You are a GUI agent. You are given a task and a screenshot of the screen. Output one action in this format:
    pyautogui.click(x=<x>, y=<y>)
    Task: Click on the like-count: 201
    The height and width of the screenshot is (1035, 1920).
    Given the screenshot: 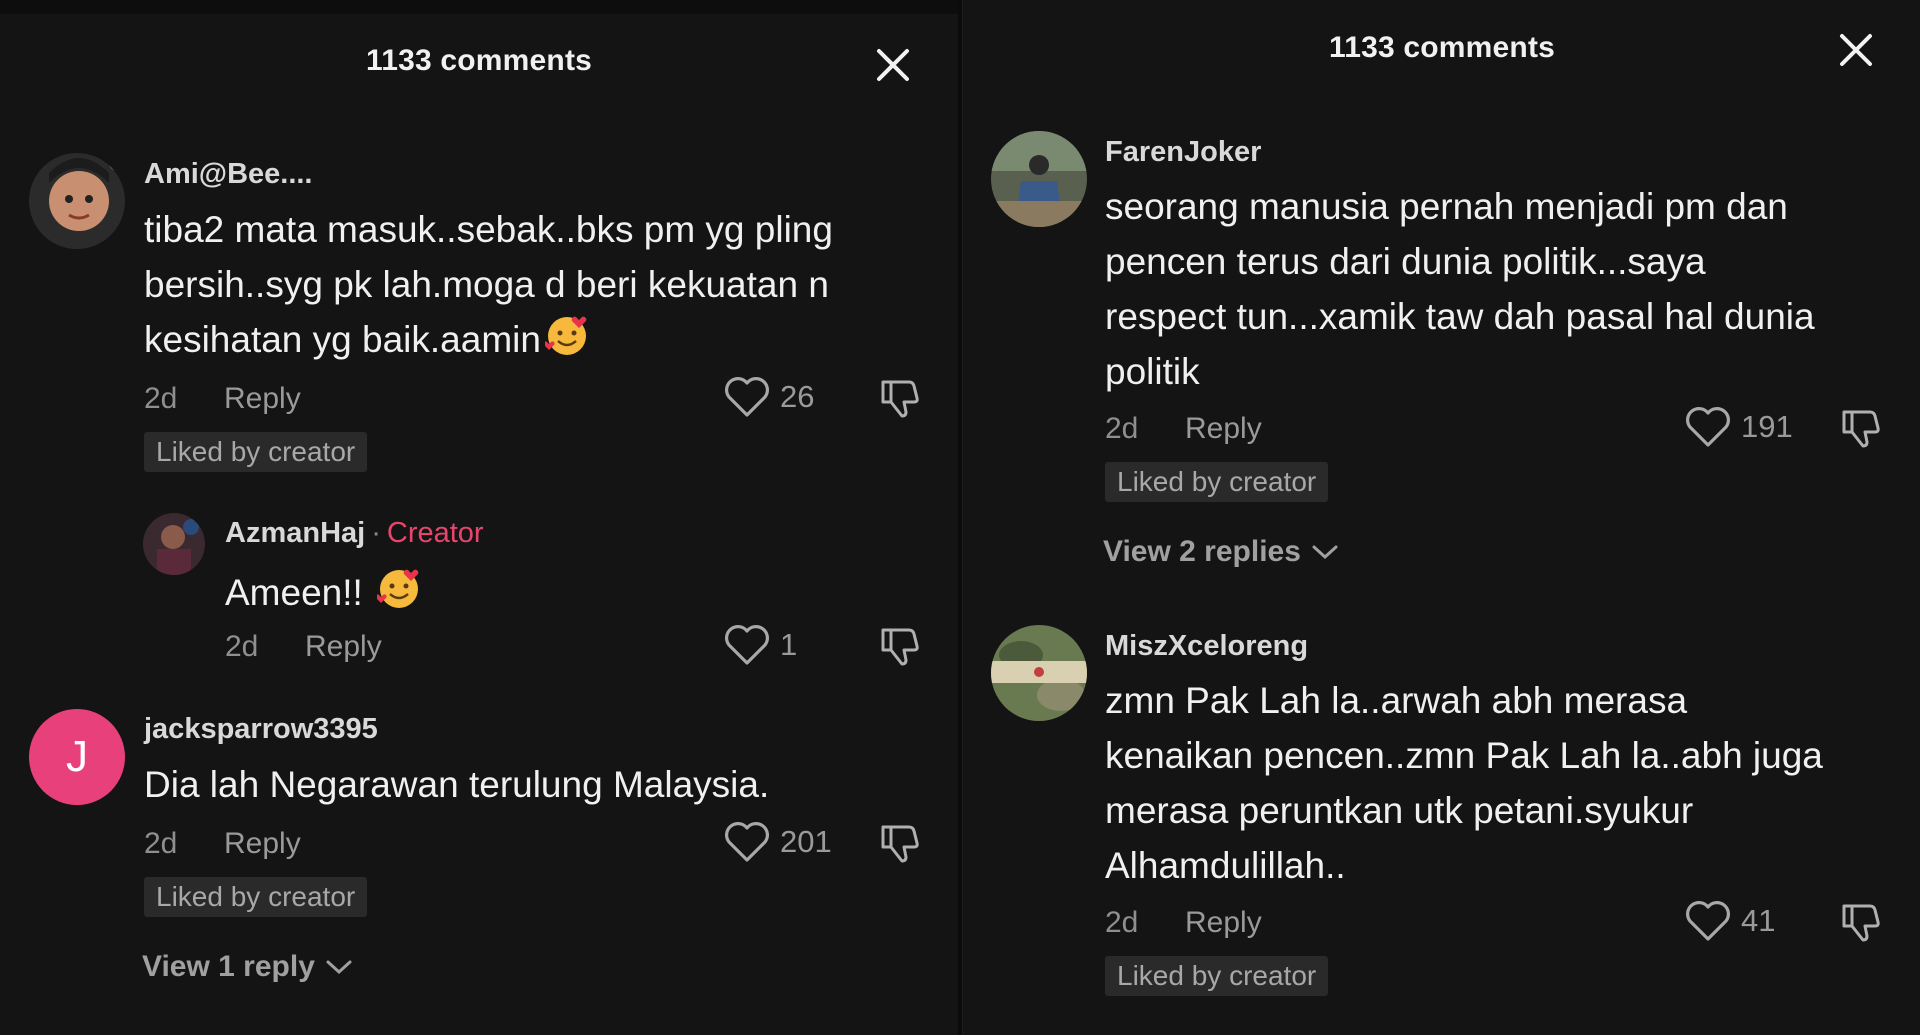 What is the action you would take?
    pyautogui.click(x=806, y=841)
    